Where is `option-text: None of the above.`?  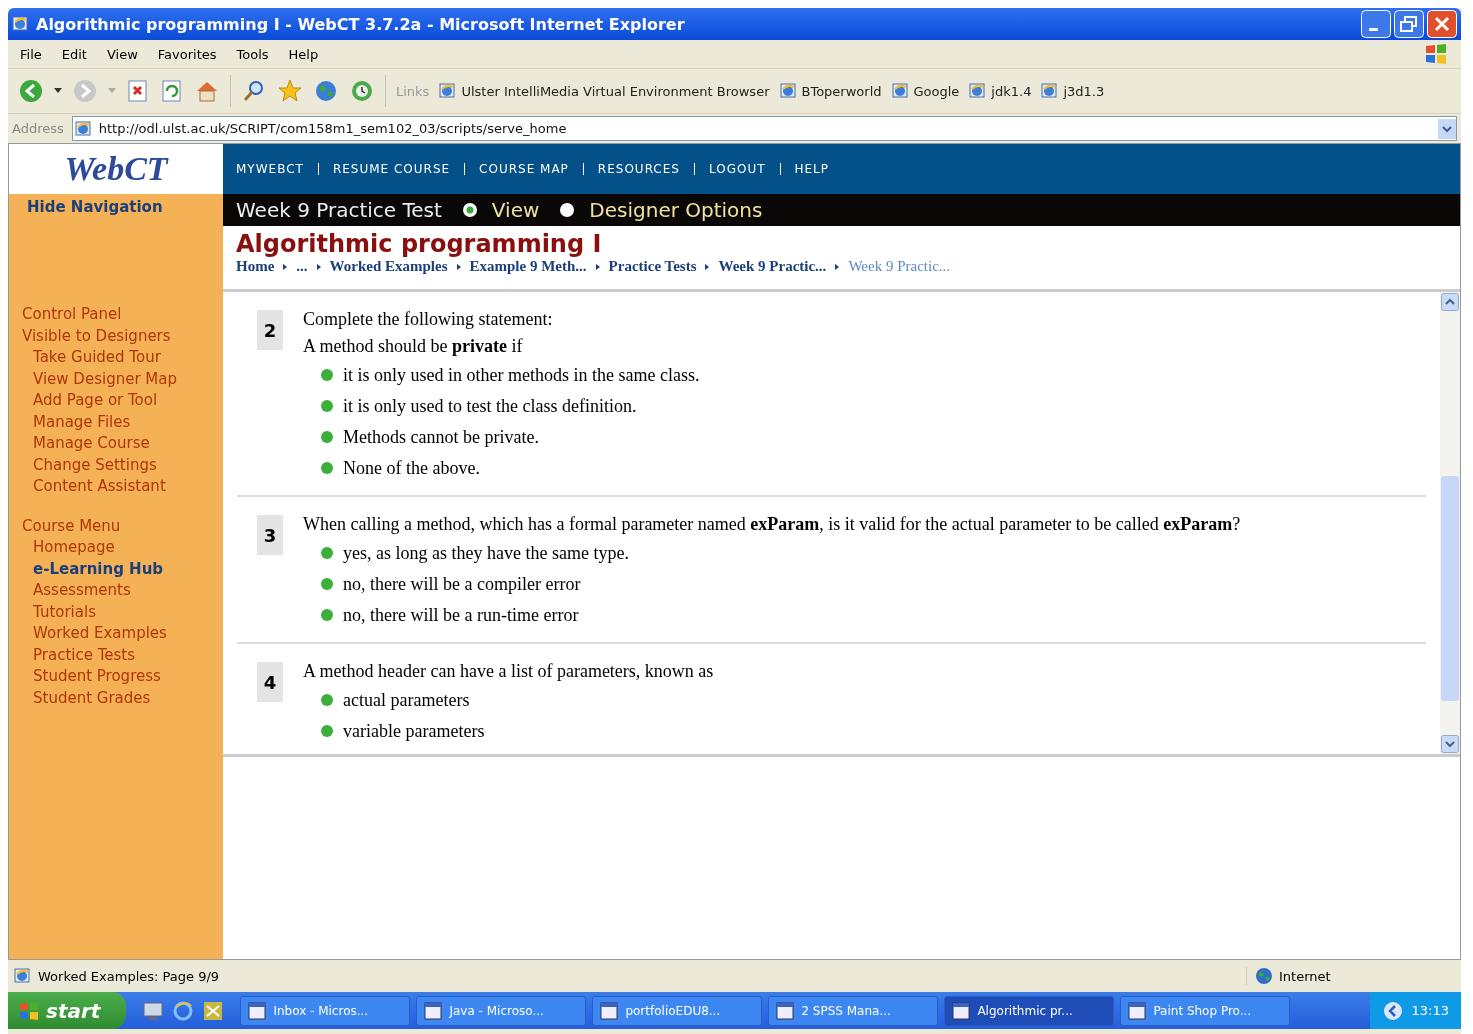
option-text: None of the above. is located at coordinates (411, 468).